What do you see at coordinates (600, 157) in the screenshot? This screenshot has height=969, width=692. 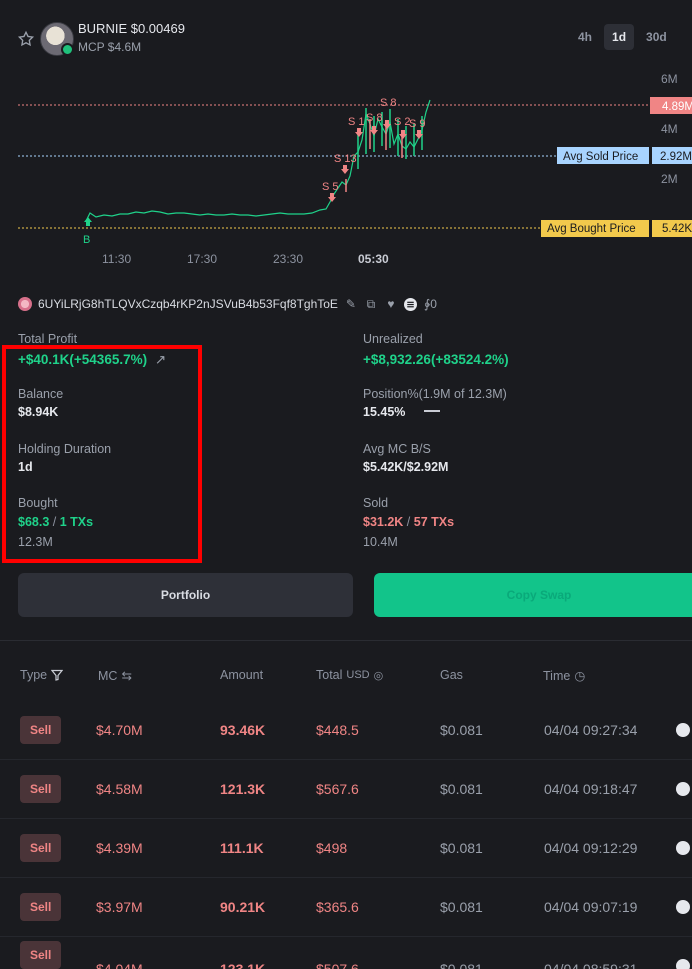 I see `avg-sold-label: Avg Sold Price` at bounding box center [600, 157].